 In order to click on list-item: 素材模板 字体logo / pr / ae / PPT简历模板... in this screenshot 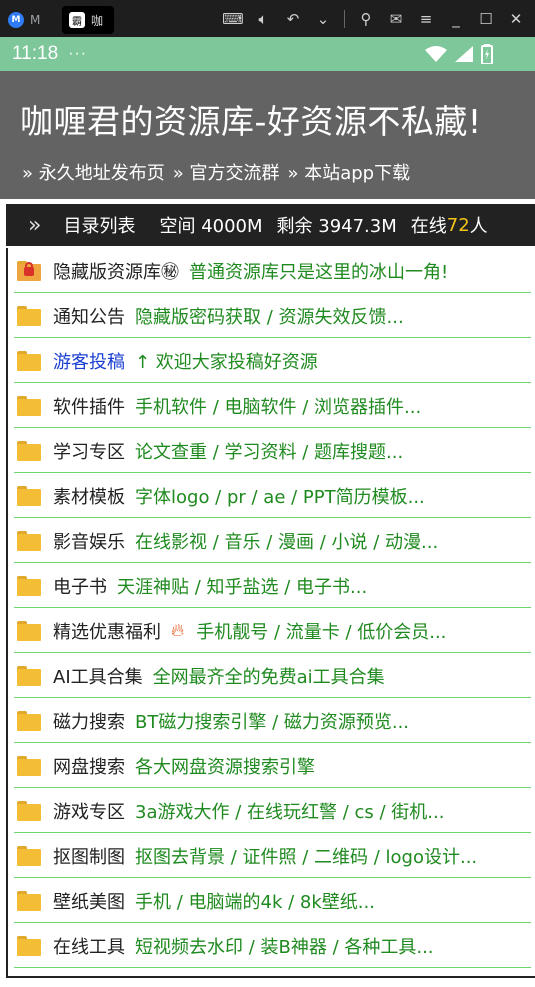, I will do `click(271, 495)`.